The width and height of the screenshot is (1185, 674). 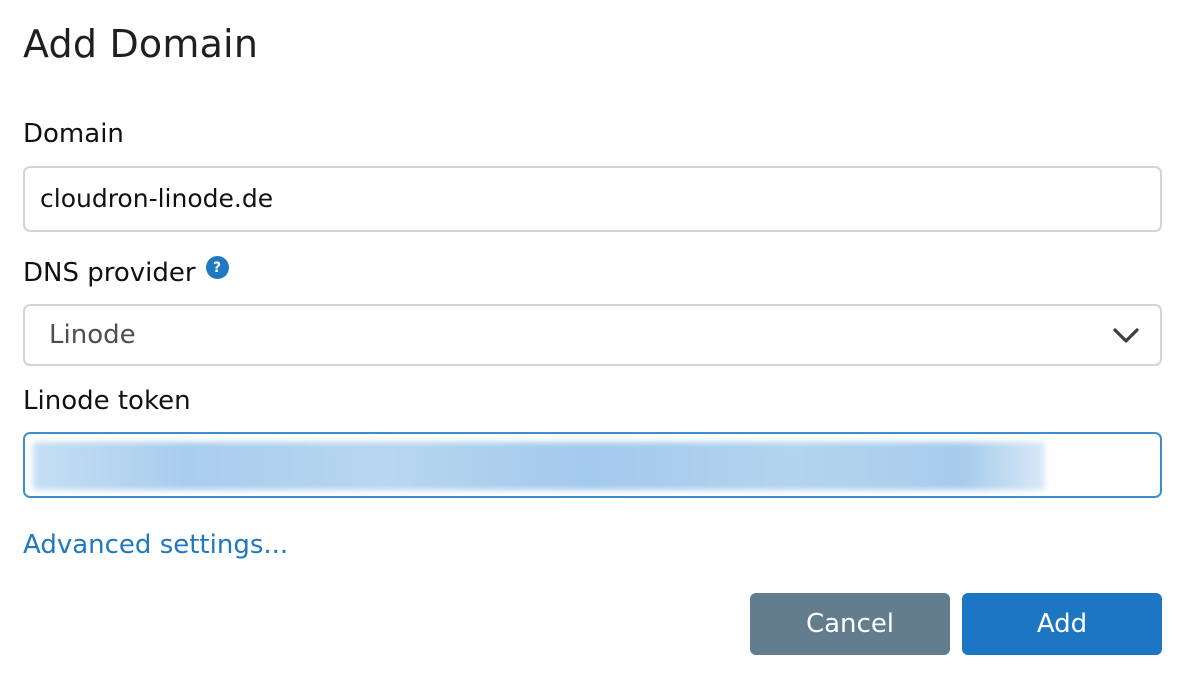 I want to click on redacted-token-value, so click(x=539, y=466).